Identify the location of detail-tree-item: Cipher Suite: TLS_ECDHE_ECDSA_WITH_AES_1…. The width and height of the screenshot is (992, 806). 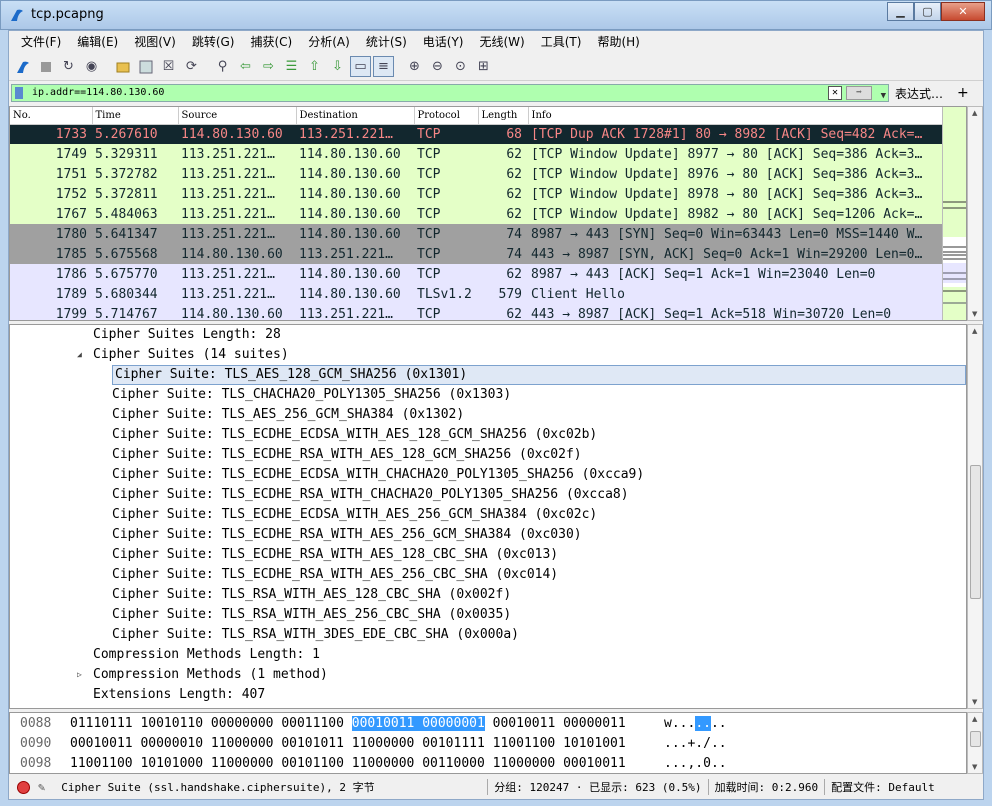
(488, 435).